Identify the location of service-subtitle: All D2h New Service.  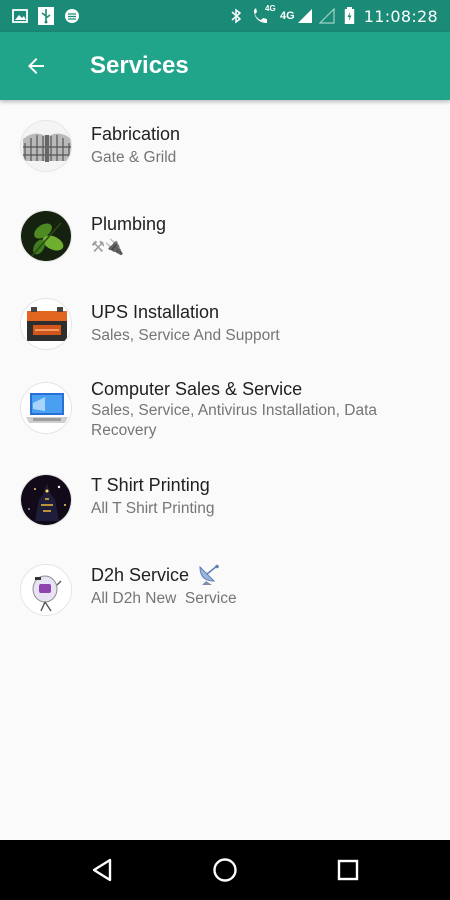
(164, 598).